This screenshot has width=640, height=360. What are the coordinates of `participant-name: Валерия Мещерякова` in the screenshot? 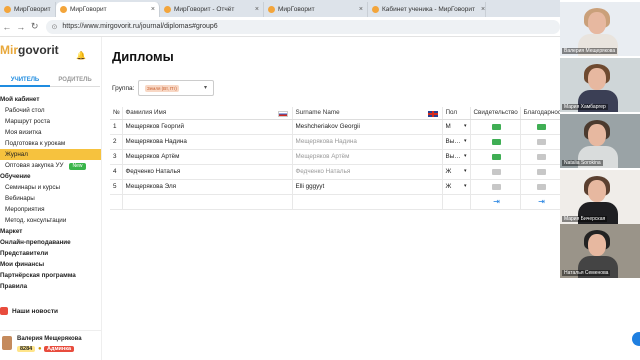 It's located at (590, 51).